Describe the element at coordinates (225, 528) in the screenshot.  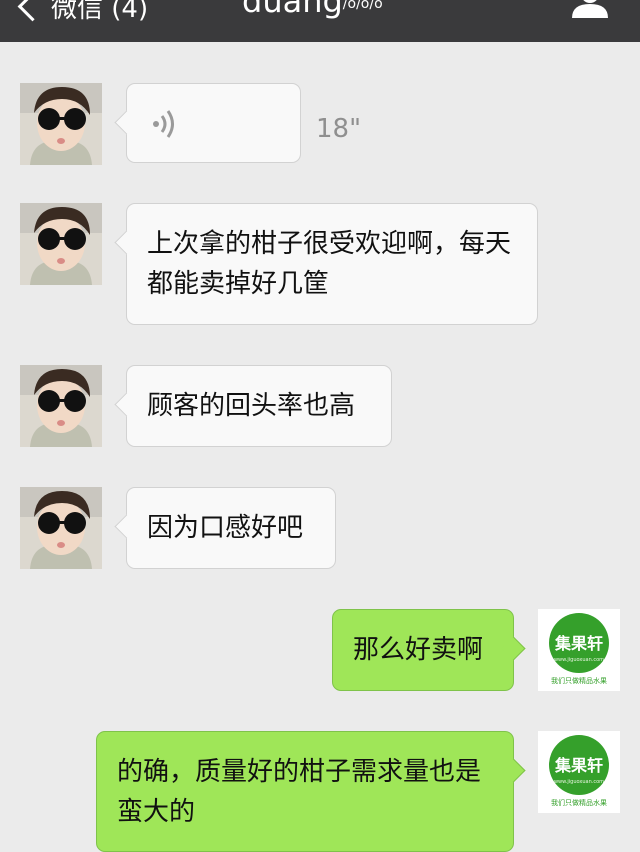
I see `message-text: 因为口感好吧` at that location.